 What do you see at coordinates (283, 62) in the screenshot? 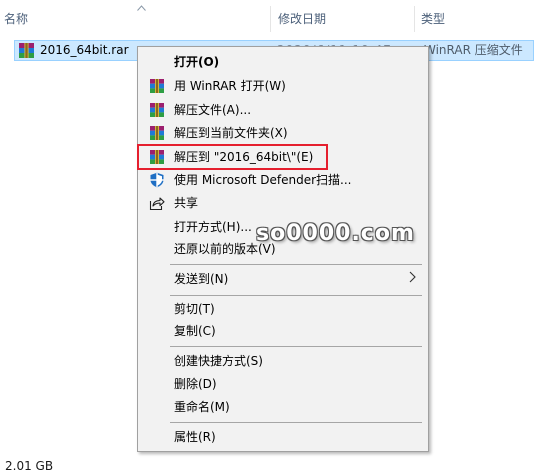
I see `menu-item-open: 打开(O)` at bounding box center [283, 62].